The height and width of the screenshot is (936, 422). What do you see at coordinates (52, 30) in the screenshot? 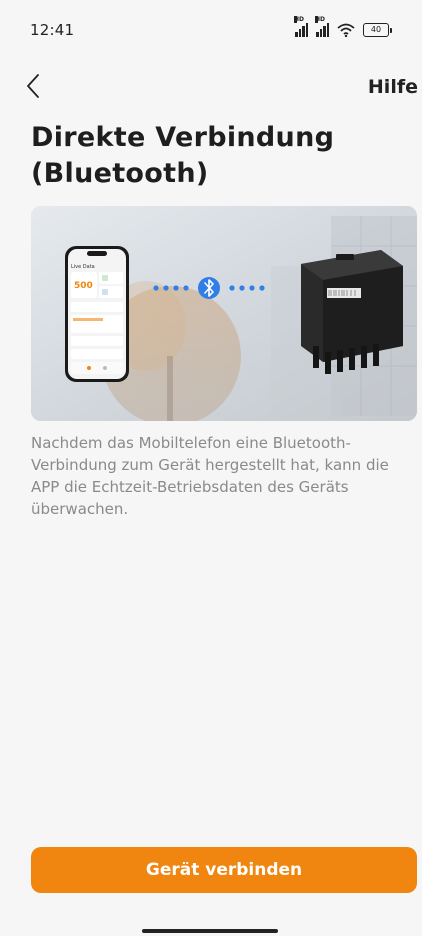
I see `status-time: 12:41` at bounding box center [52, 30].